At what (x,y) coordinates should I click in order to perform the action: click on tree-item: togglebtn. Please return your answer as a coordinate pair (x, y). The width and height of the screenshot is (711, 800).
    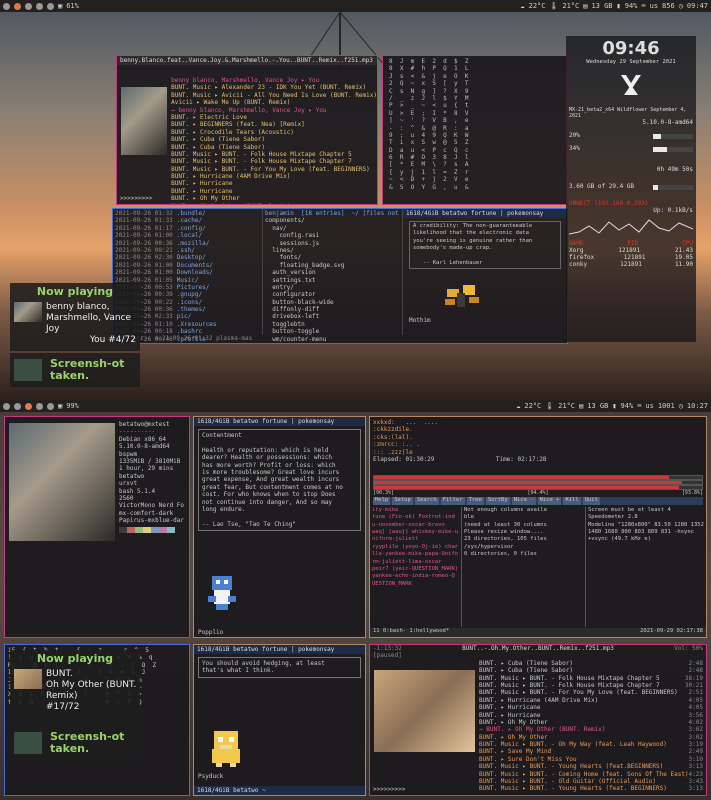
    Looking at the image, I should click on (332, 324).